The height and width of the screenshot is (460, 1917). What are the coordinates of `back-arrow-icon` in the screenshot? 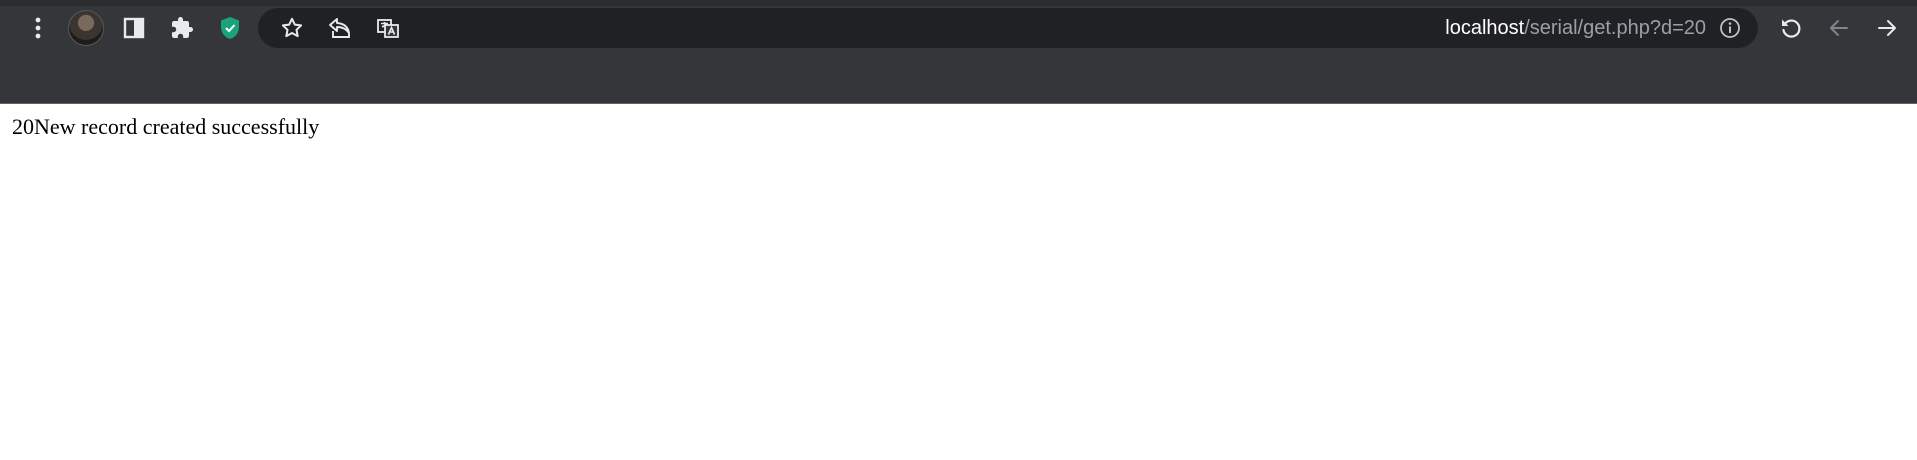 It's located at (1839, 28).